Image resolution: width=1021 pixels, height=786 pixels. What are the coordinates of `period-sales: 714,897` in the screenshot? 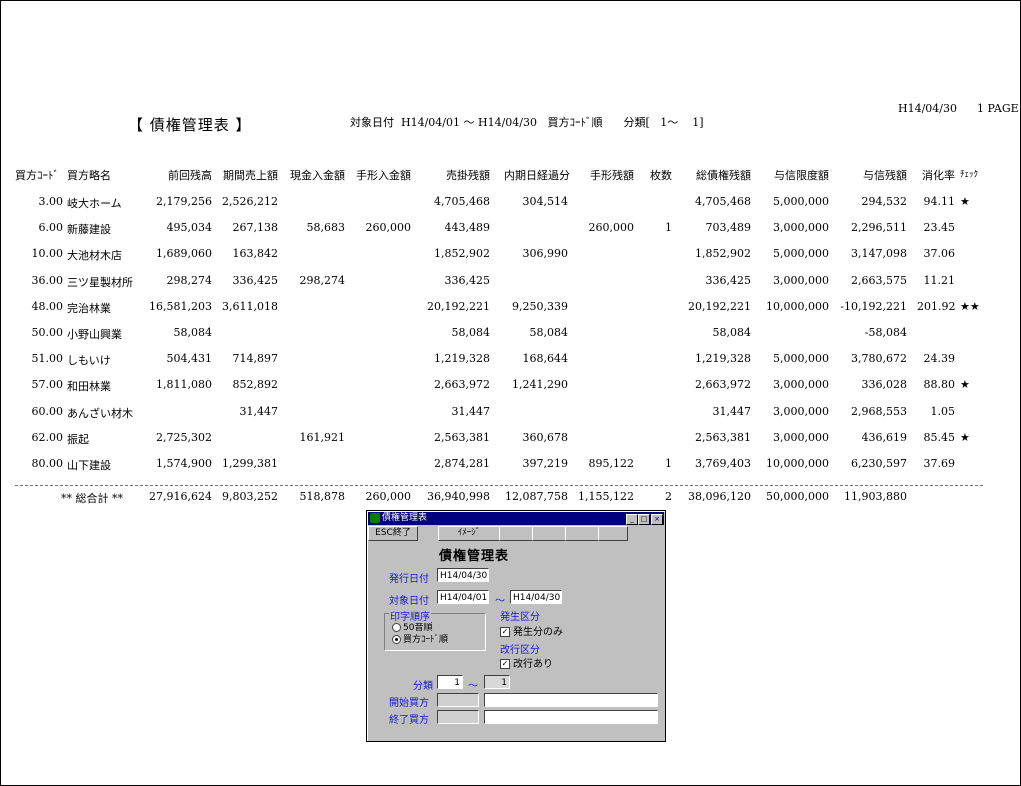 It's located at (255, 359).